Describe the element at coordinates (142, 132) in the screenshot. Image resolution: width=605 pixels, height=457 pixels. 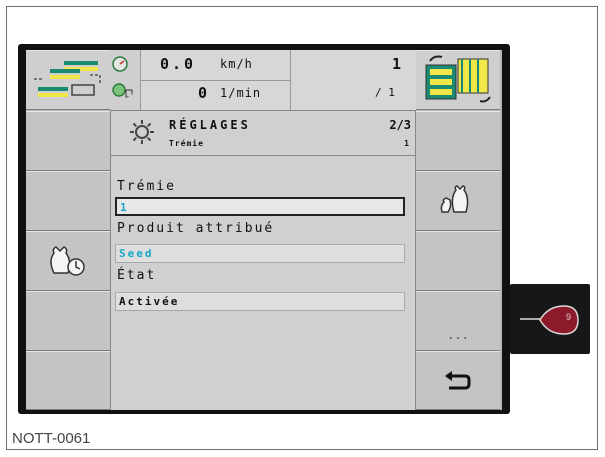
I see `gear-icon` at that location.